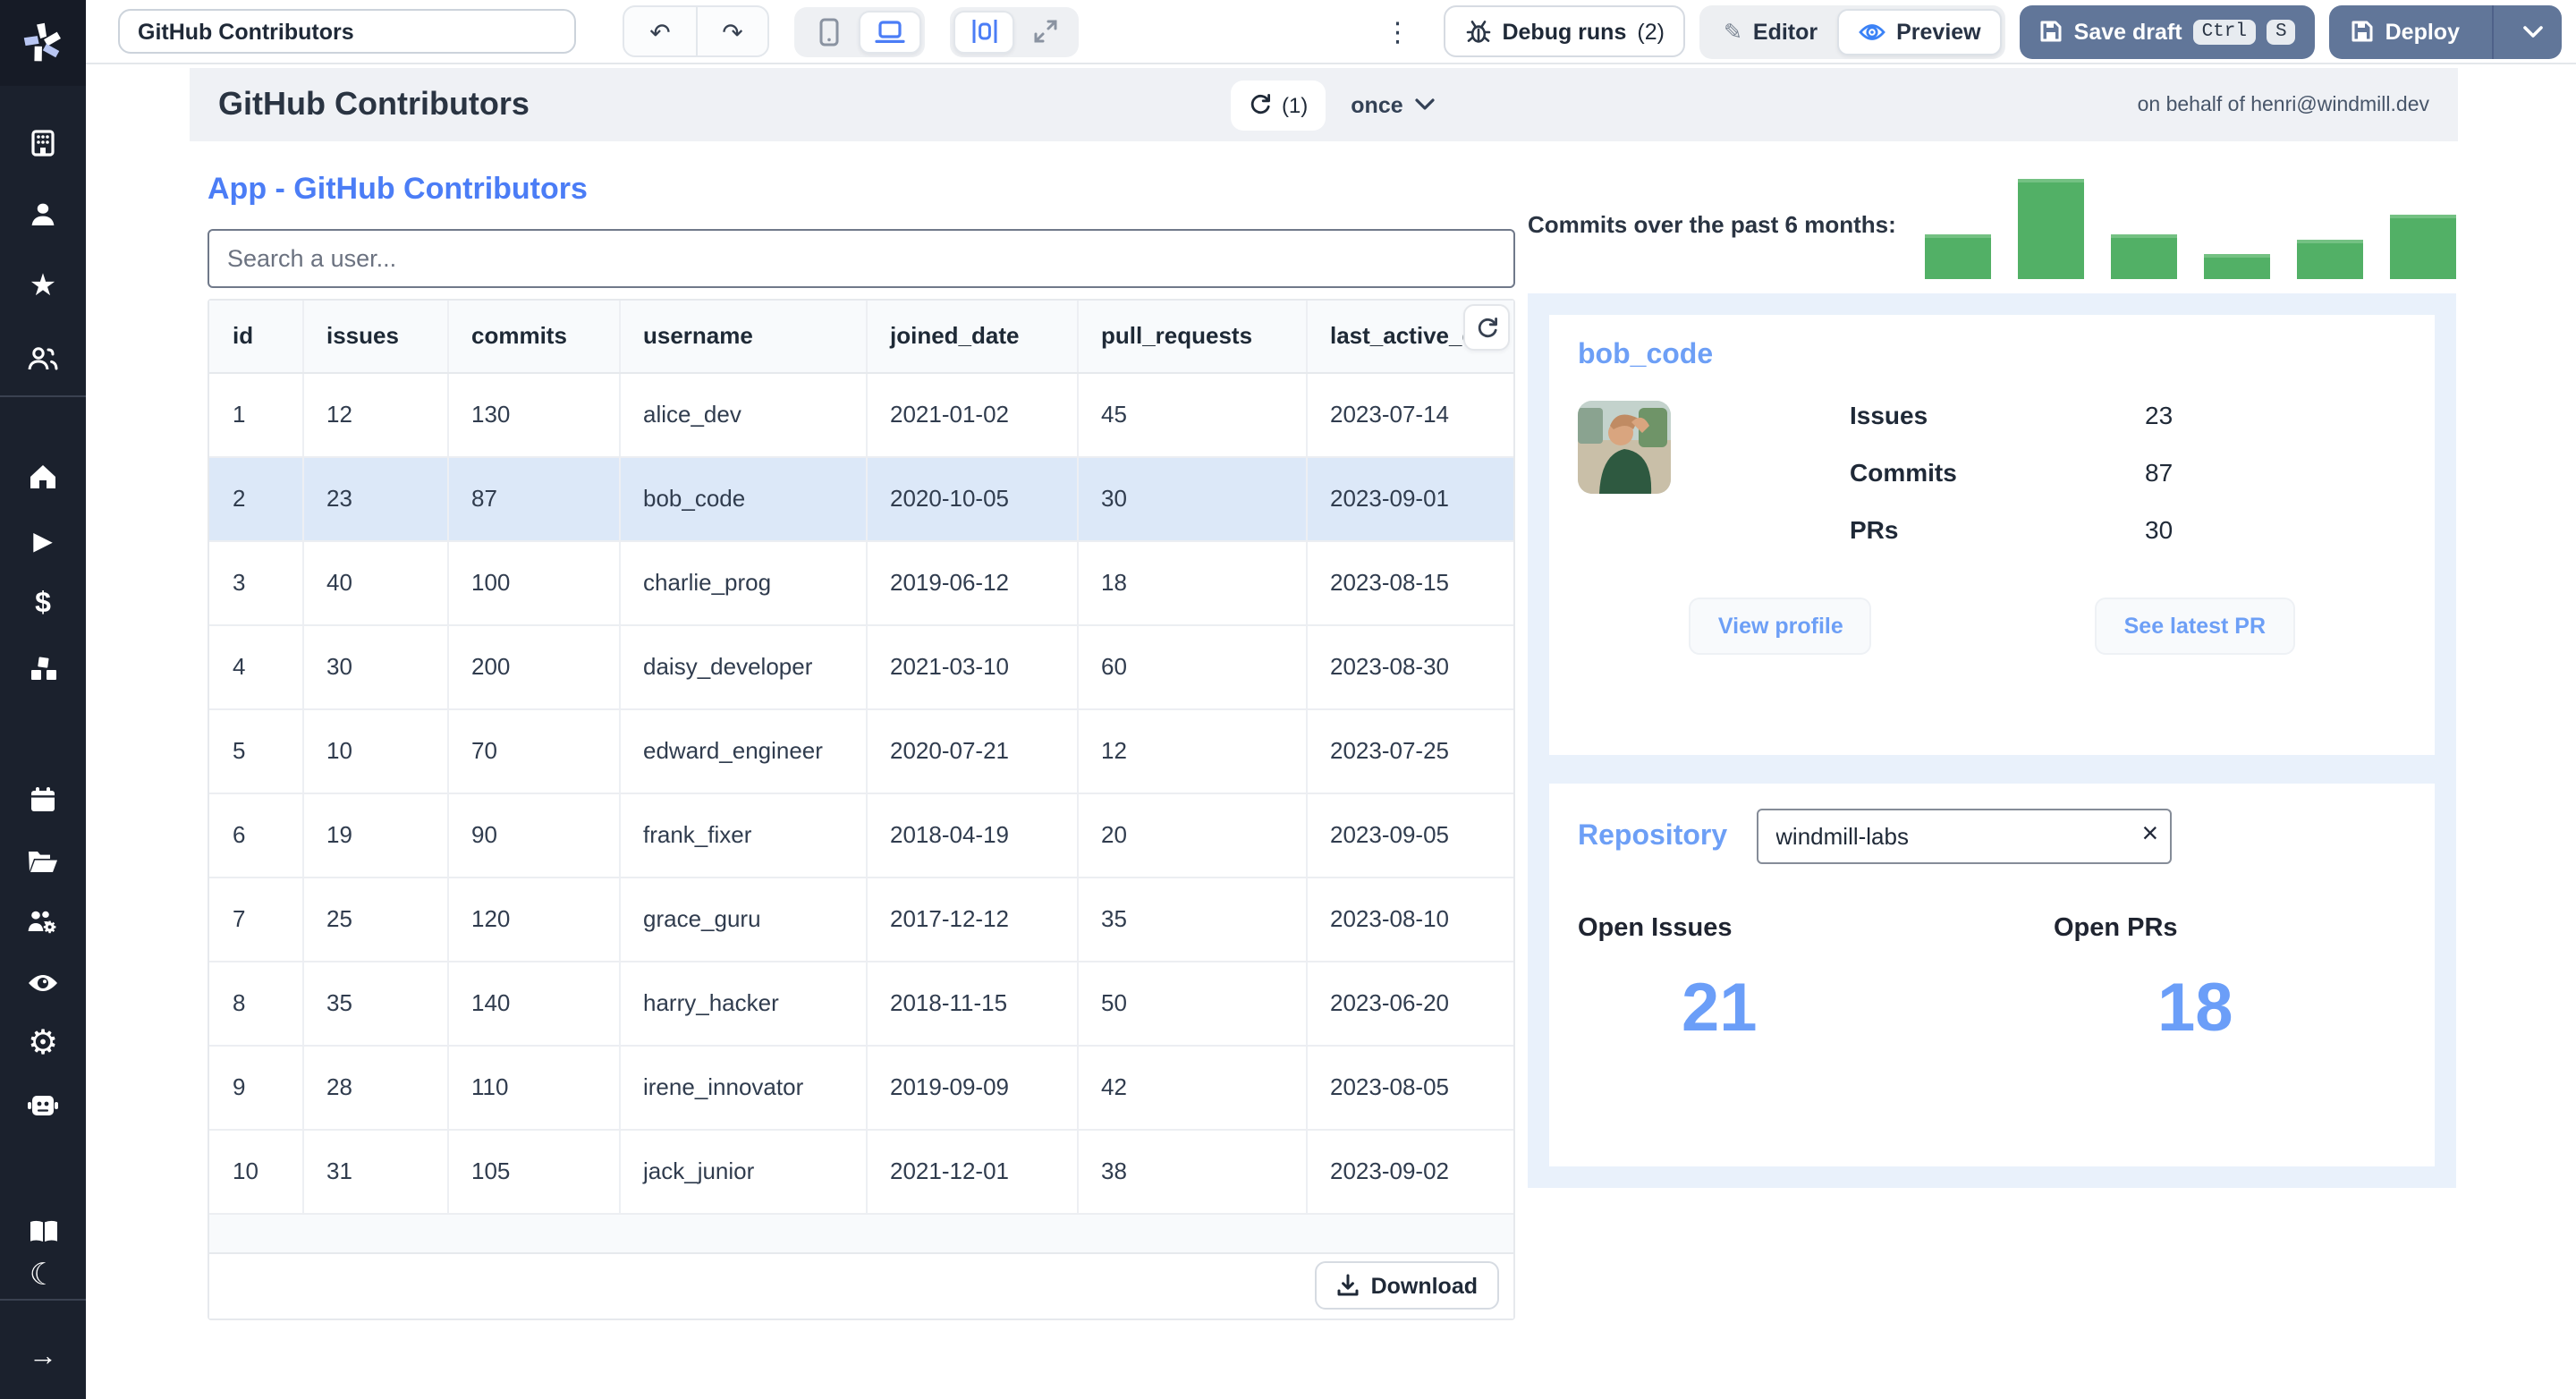 This screenshot has width=2576, height=1399. Describe the element at coordinates (374, 498) in the screenshot. I see `table-cell: 23` at that location.